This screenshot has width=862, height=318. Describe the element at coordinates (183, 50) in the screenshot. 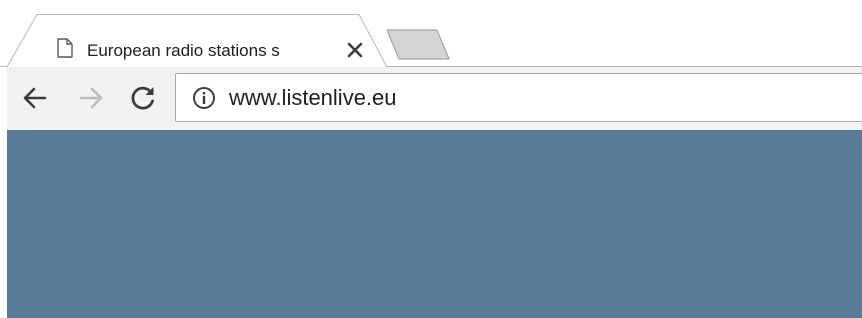

I see `tab-title: European radio stations s` at that location.